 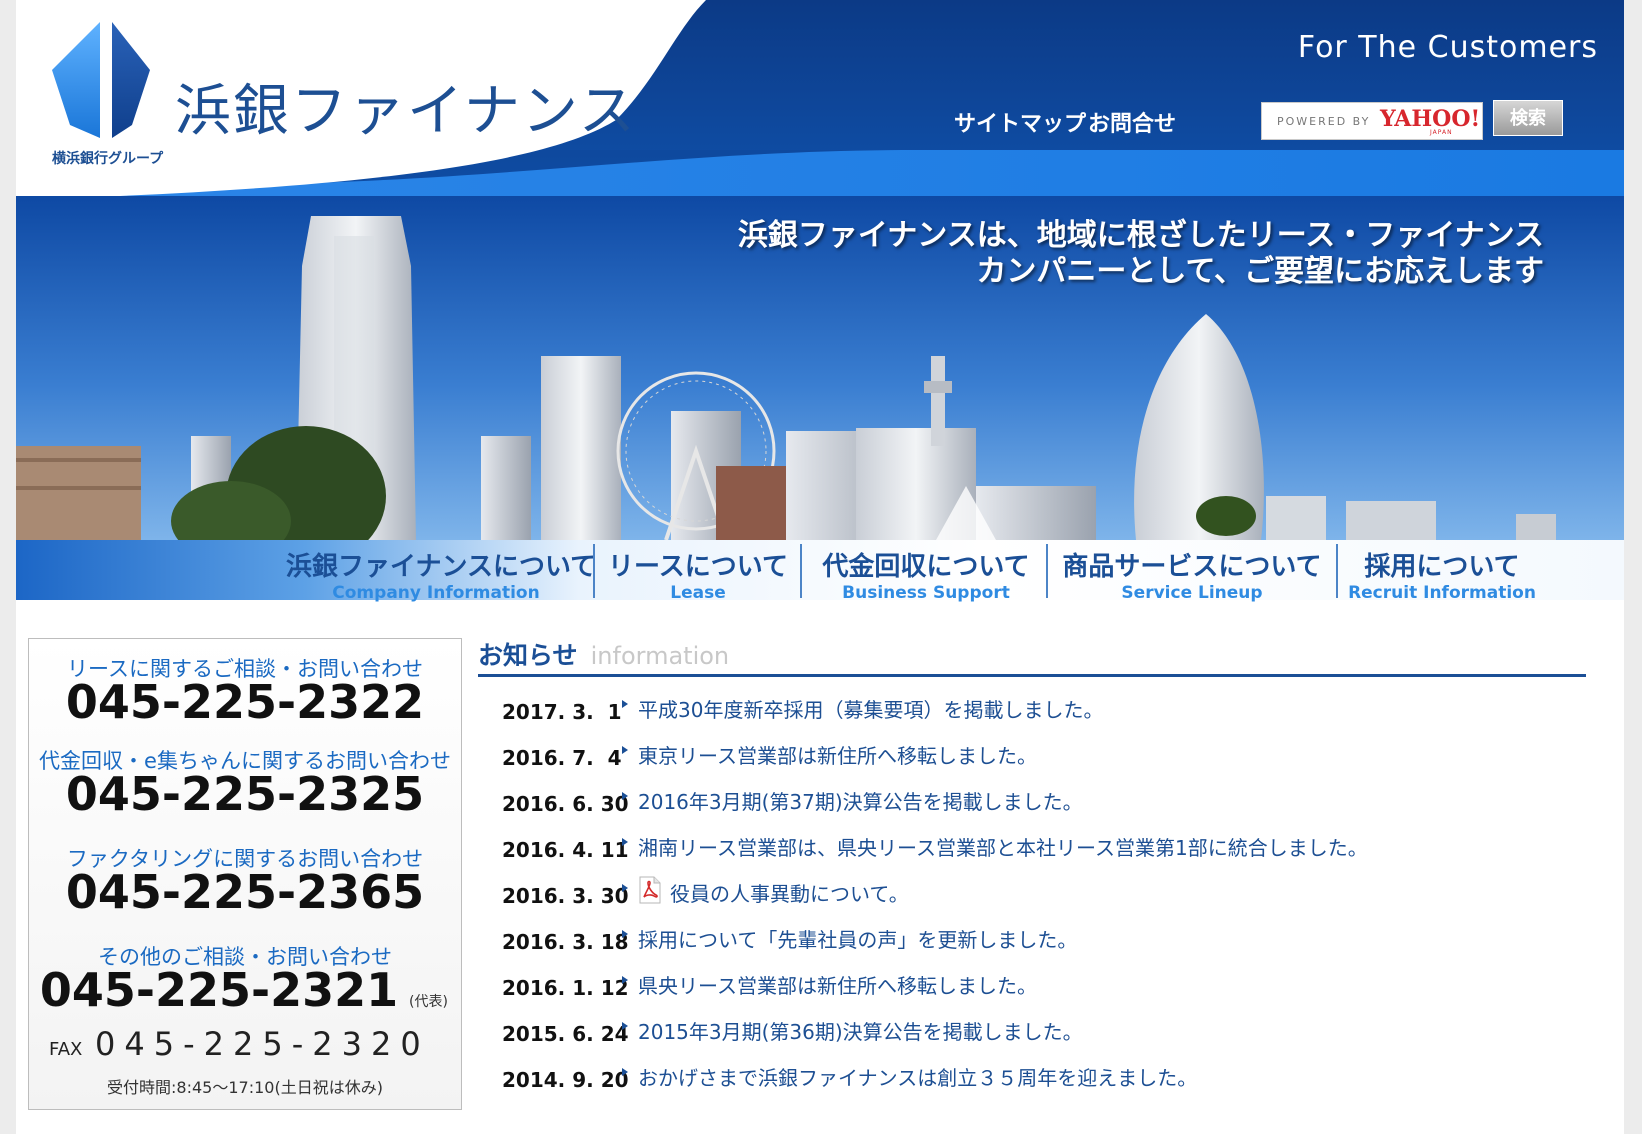 What do you see at coordinates (1132, 122) in the screenshot?
I see `contact-link: お問合せ` at bounding box center [1132, 122].